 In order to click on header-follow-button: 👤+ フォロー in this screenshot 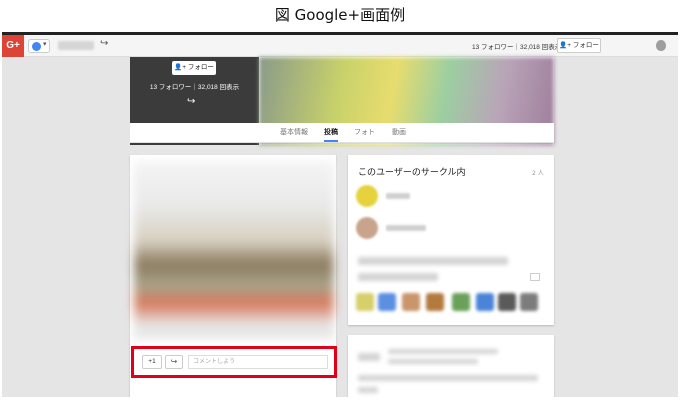, I will do `click(579, 45)`.